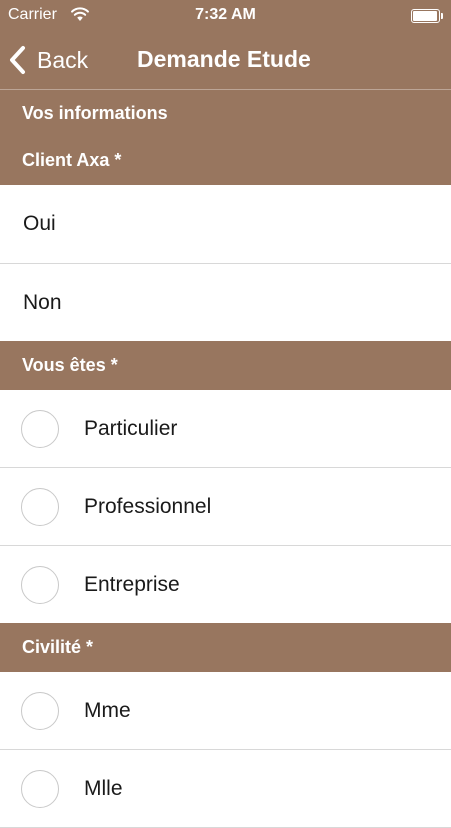 This screenshot has width=451, height=828. I want to click on section-title: Vous êtes *, so click(70, 365).